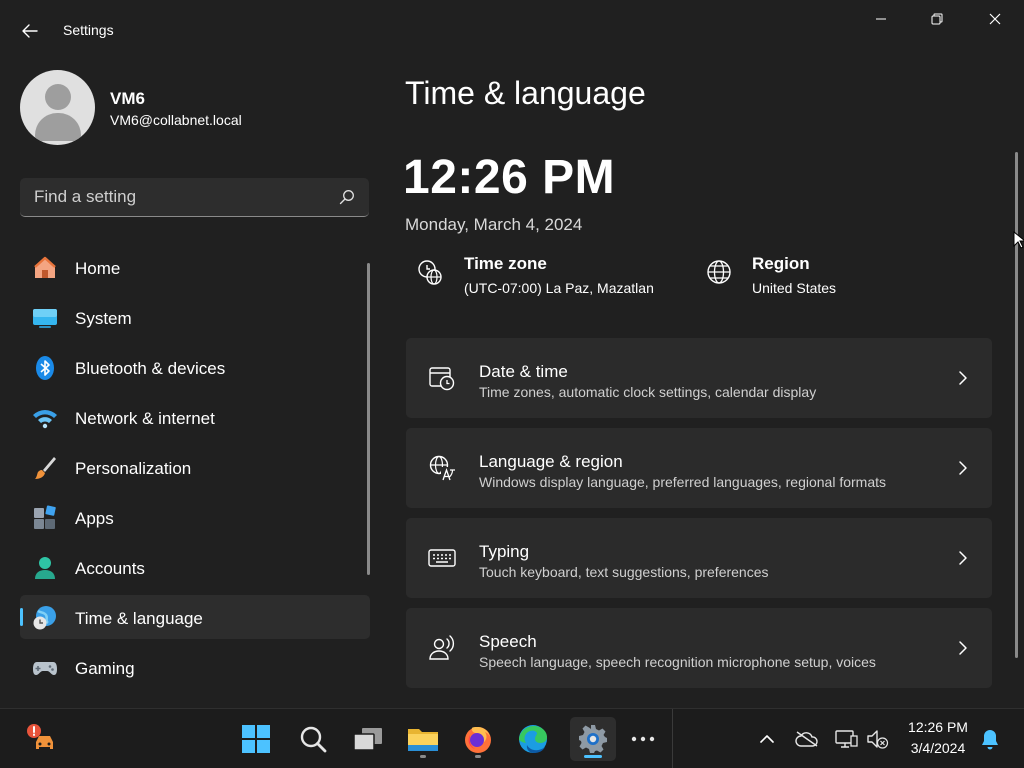 The height and width of the screenshot is (768, 1024). Describe the element at coordinates (139, 618) in the screenshot. I see `sidebar-item-label: Time & language` at that location.